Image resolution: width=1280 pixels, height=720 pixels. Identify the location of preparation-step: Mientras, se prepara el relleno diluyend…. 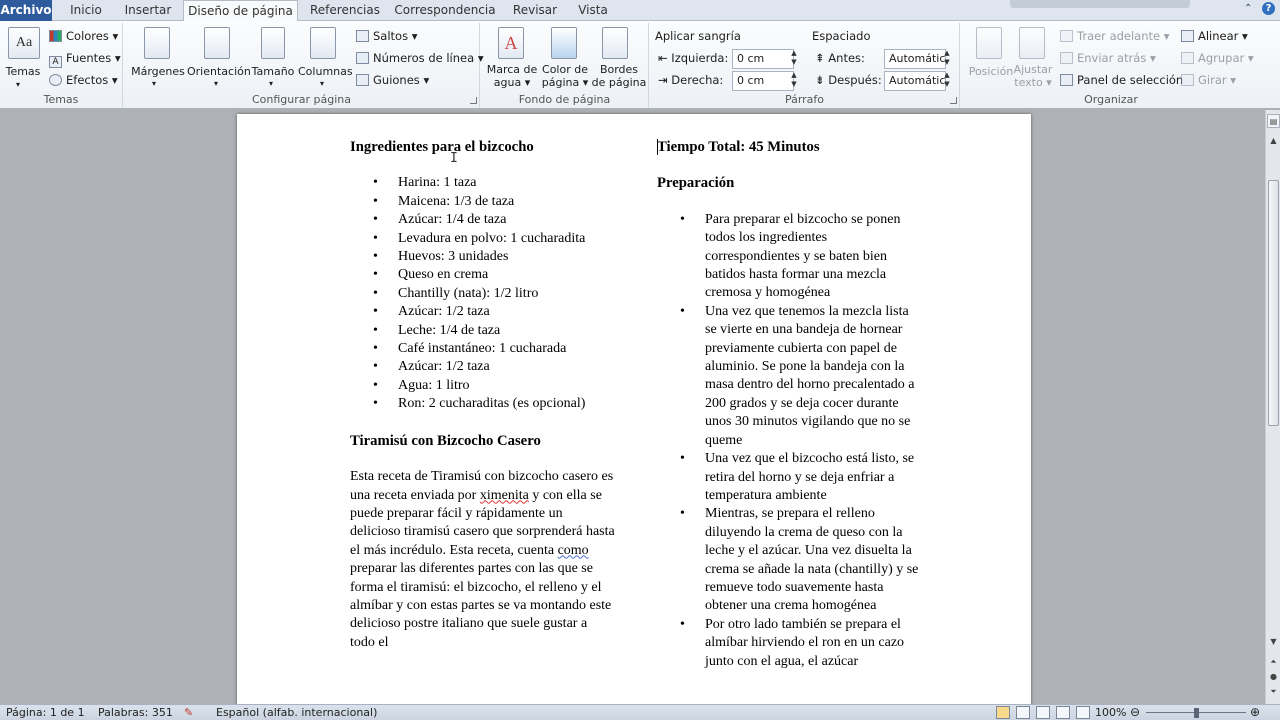
(788, 560).